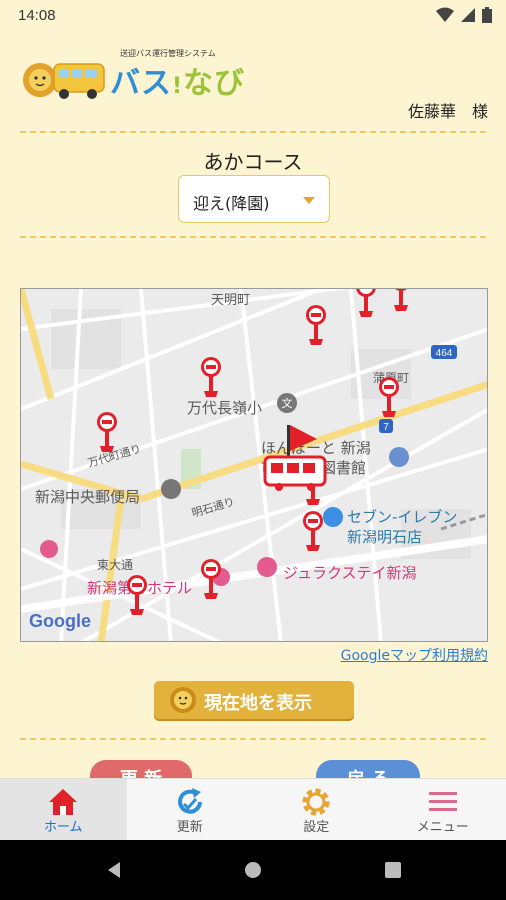 Image resolution: width=506 pixels, height=900 pixels. What do you see at coordinates (114, 870) in the screenshot?
I see `back-nav-icon` at bounding box center [114, 870].